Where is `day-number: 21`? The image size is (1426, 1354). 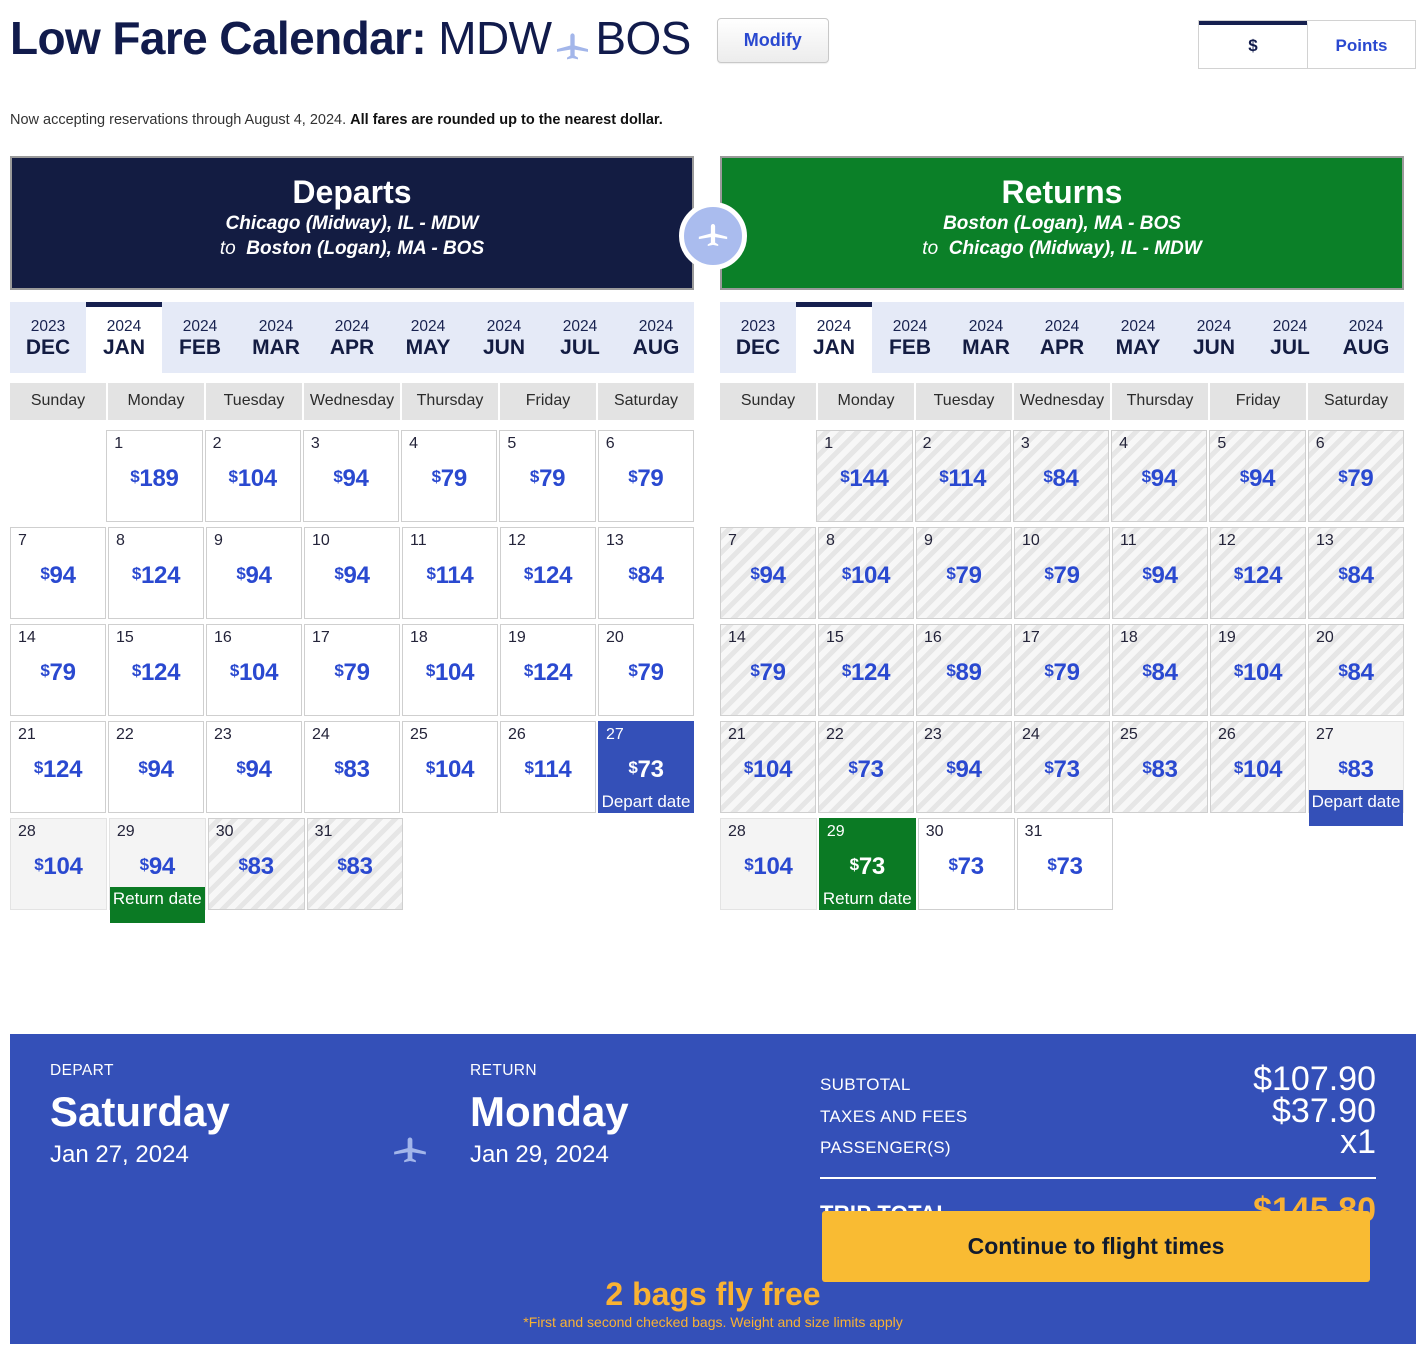
day-number: 21 is located at coordinates (27, 734).